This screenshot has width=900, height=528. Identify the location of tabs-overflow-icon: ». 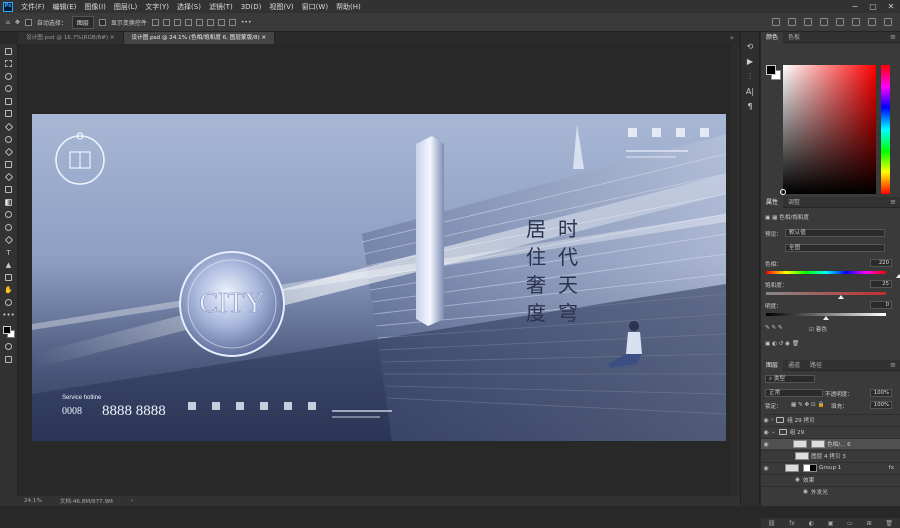
(732, 38).